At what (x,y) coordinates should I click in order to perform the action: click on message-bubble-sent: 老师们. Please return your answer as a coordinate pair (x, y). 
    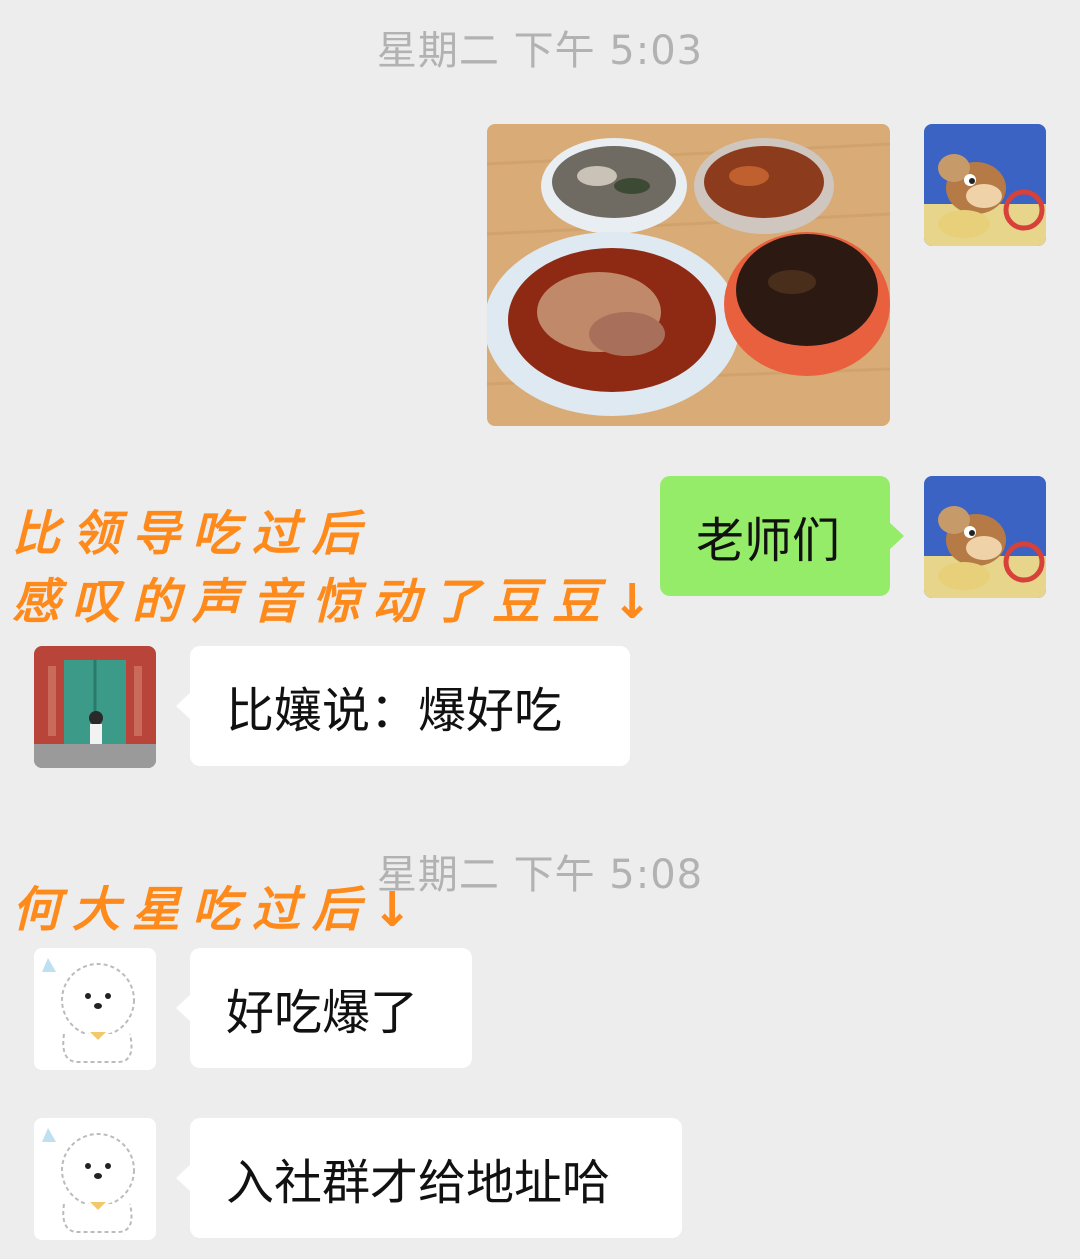
    Looking at the image, I should click on (782, 536).